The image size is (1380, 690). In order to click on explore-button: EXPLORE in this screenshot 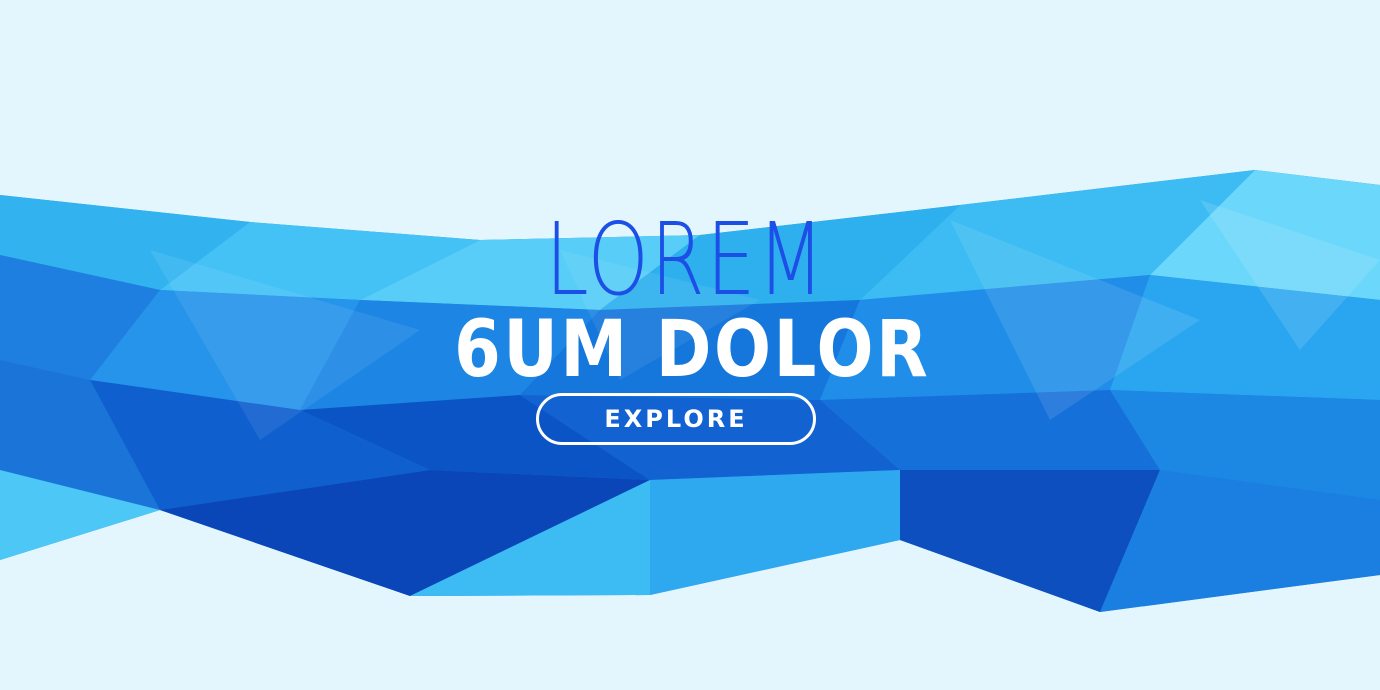, I will do `click(676, 419)`.